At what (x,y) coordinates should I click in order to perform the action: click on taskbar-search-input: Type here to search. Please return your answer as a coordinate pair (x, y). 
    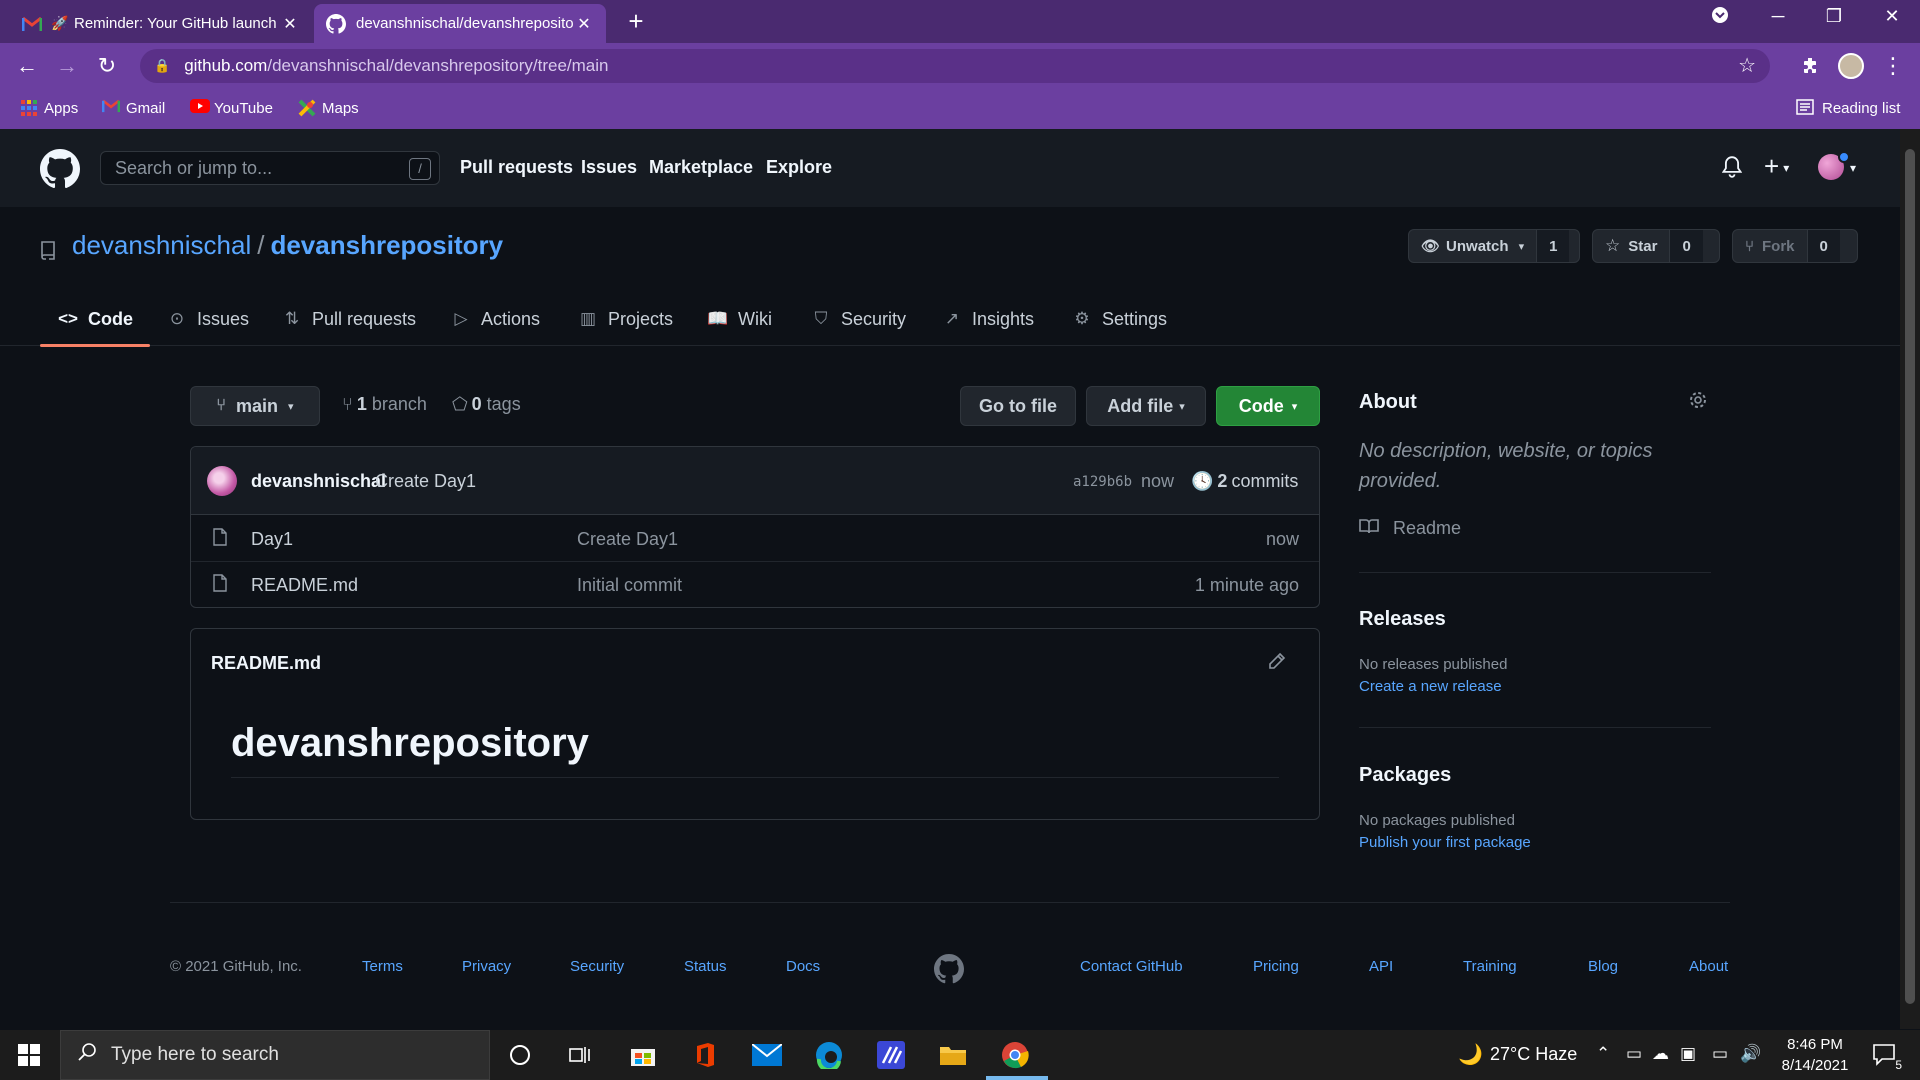
    Looking at the image, I should click on (275, 1055).